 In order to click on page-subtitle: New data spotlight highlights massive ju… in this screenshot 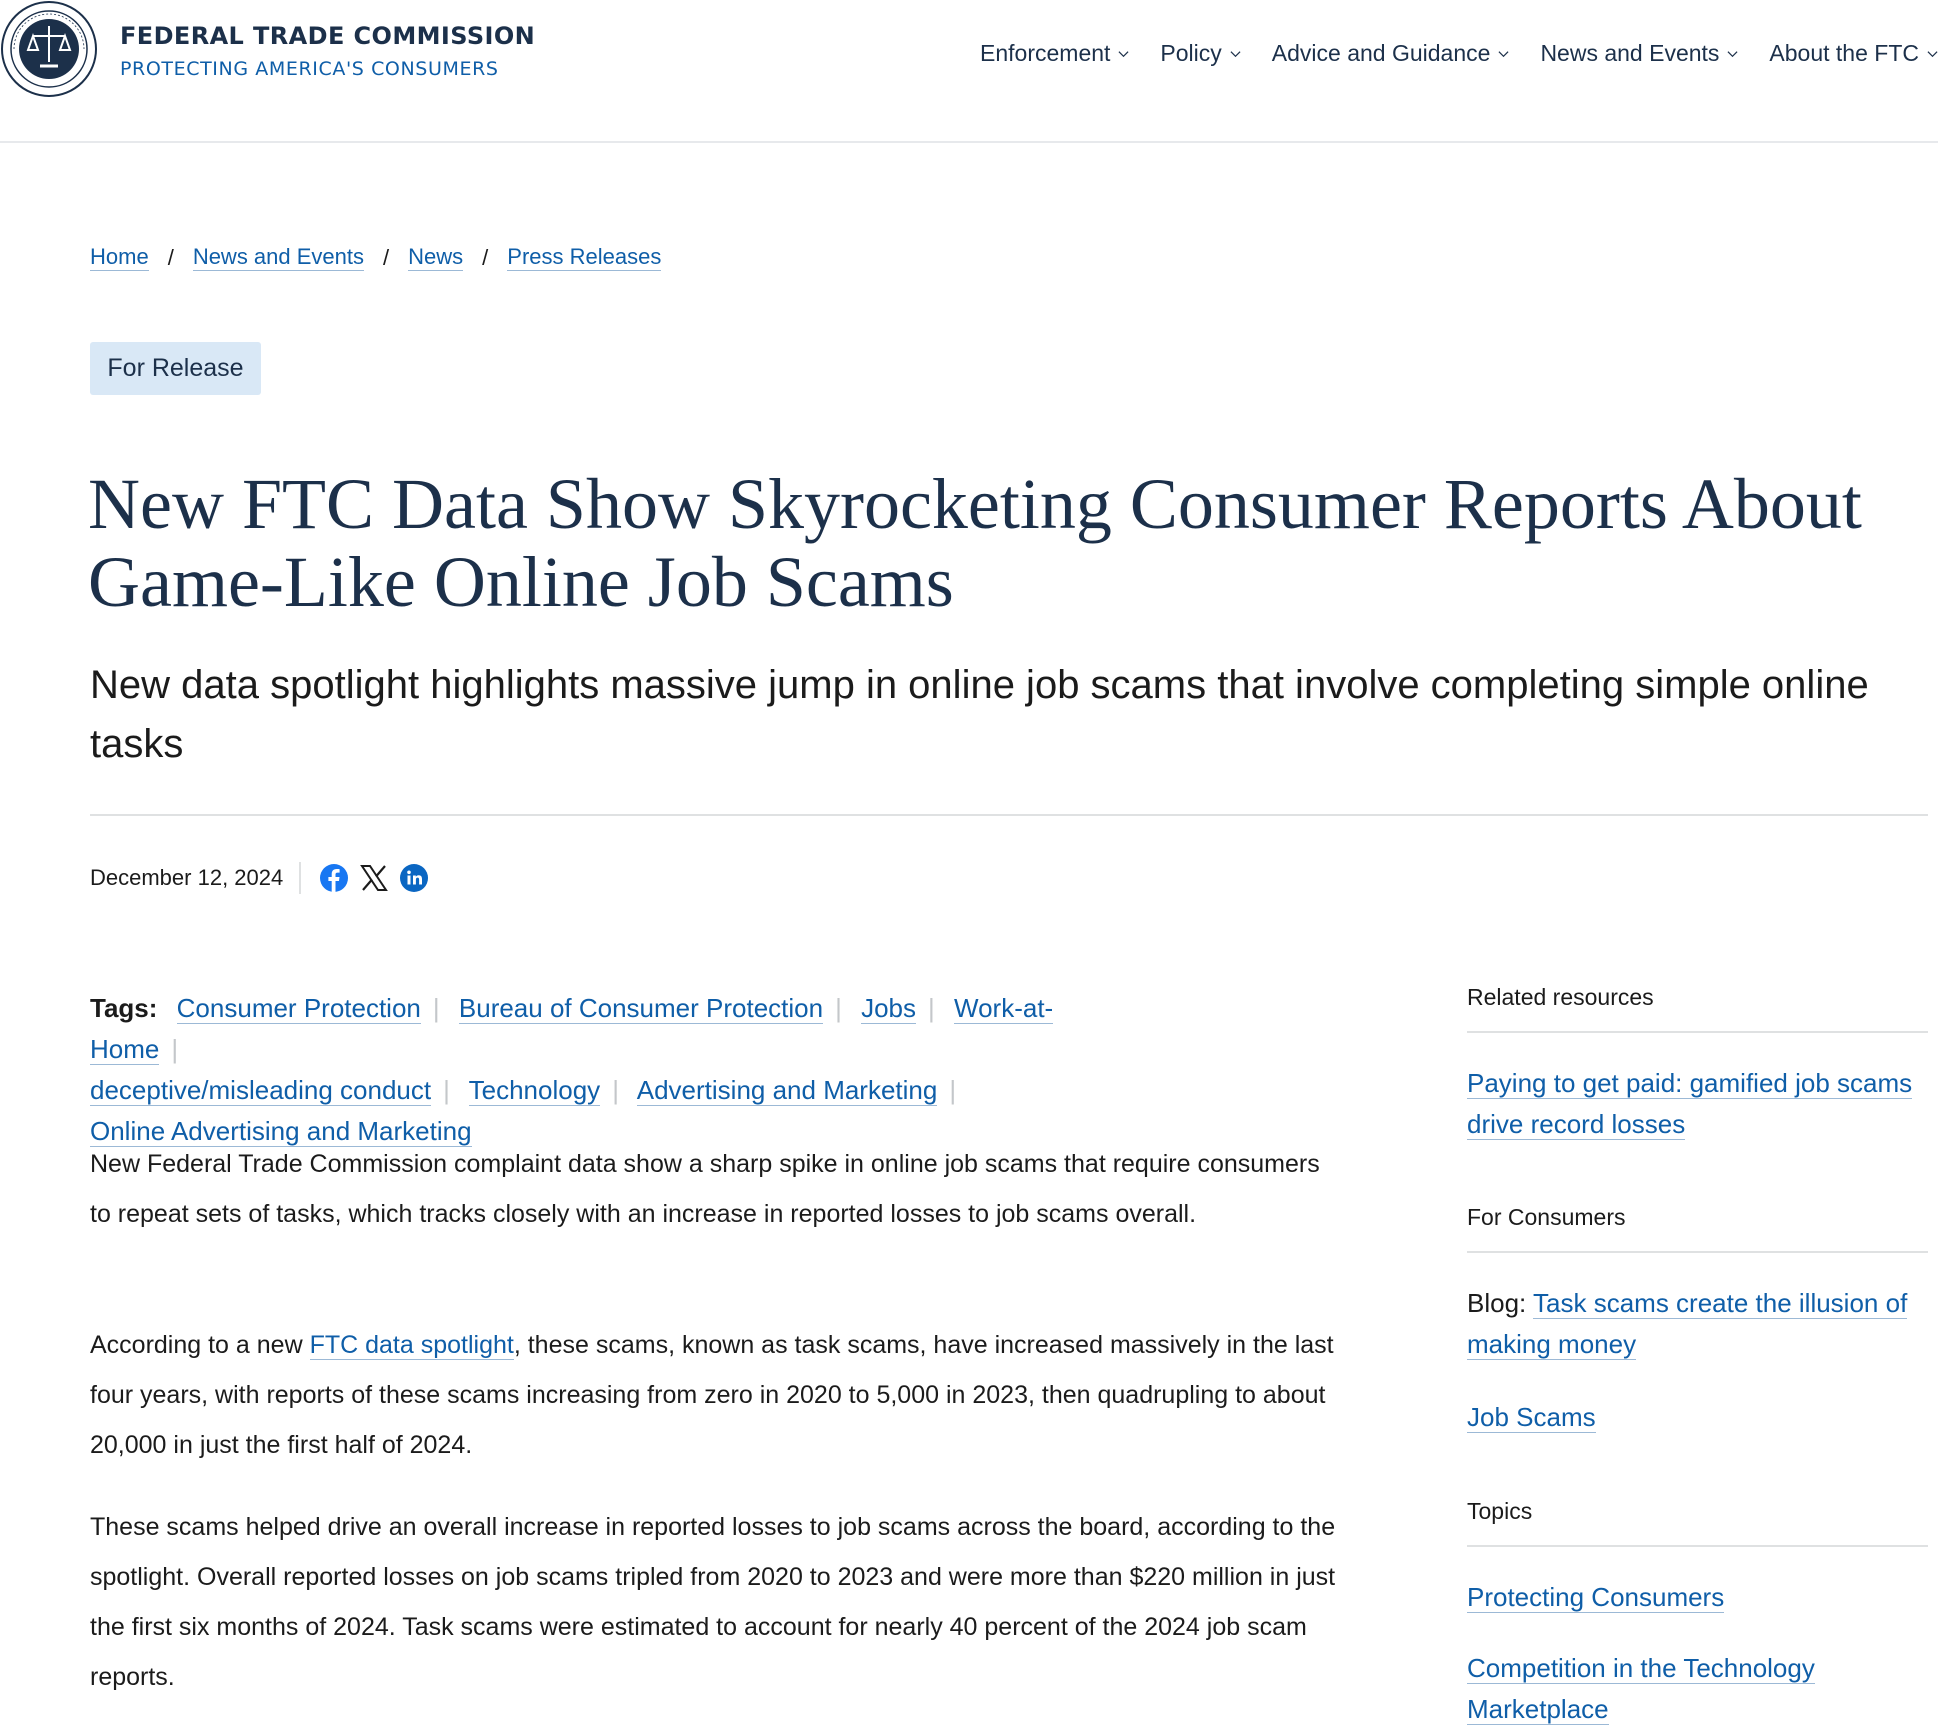, I will do `click(979, 714)`.